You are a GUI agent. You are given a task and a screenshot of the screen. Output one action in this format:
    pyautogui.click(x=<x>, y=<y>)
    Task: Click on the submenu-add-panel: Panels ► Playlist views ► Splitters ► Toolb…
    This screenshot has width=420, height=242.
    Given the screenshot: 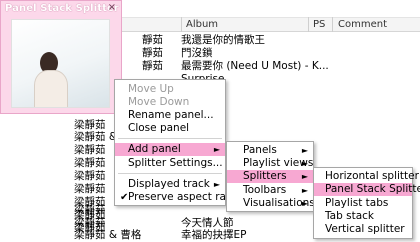 What is the action you would take?
    pyautogui.click(x=270, y=176)
    